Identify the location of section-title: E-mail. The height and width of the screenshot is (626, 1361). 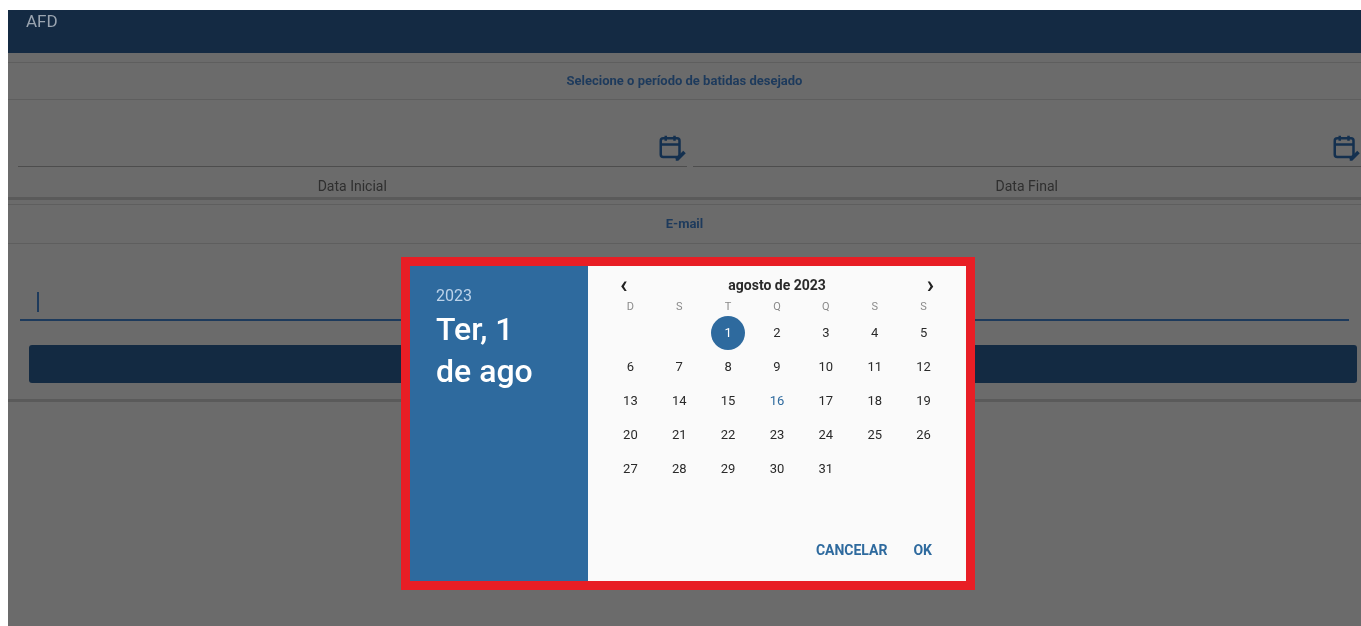
(684, 224).